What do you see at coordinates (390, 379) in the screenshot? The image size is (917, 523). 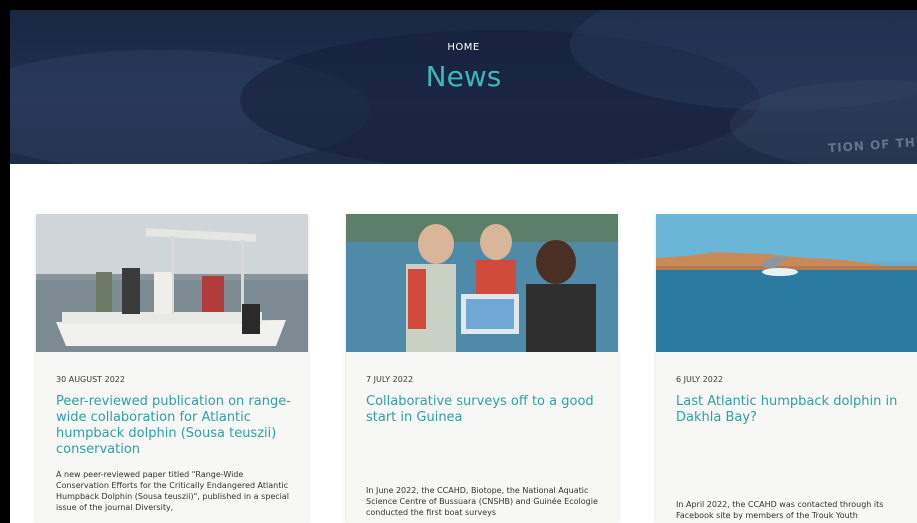 I see `news-card-2-date: 7 JULY 2022` at bounding box center [390, 379].